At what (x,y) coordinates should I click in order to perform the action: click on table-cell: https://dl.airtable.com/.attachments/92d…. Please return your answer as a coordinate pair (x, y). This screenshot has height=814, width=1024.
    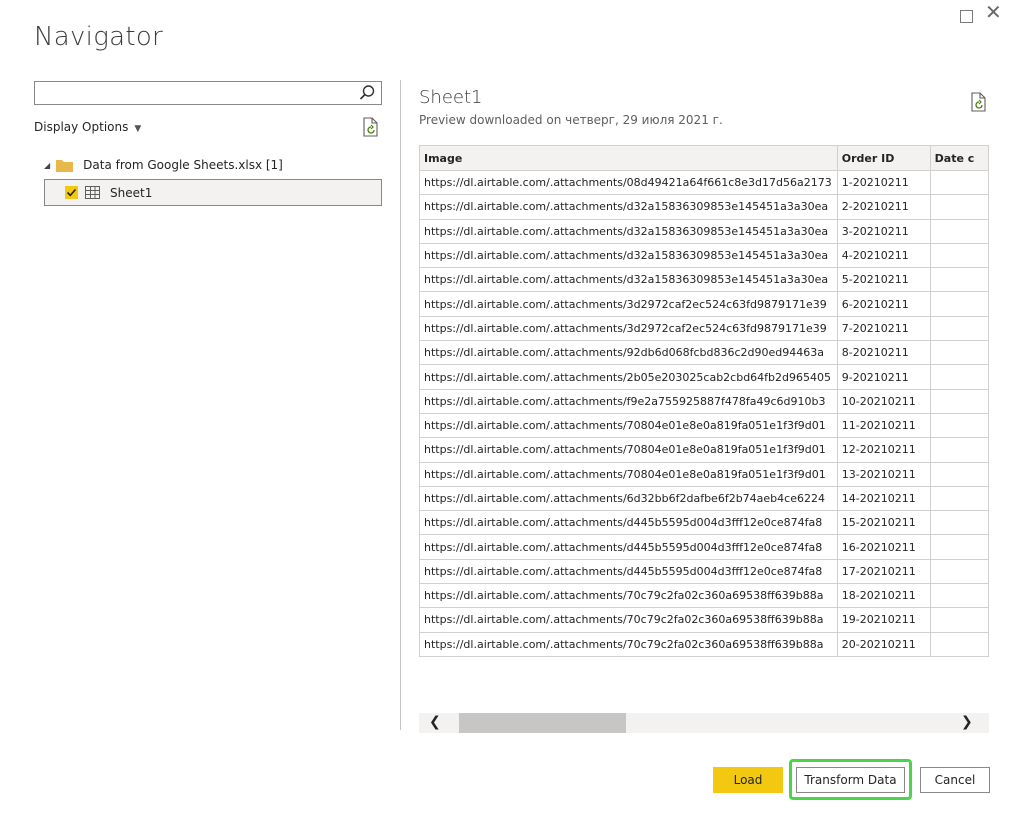
    Looking at the image, I should click on (628, 353).